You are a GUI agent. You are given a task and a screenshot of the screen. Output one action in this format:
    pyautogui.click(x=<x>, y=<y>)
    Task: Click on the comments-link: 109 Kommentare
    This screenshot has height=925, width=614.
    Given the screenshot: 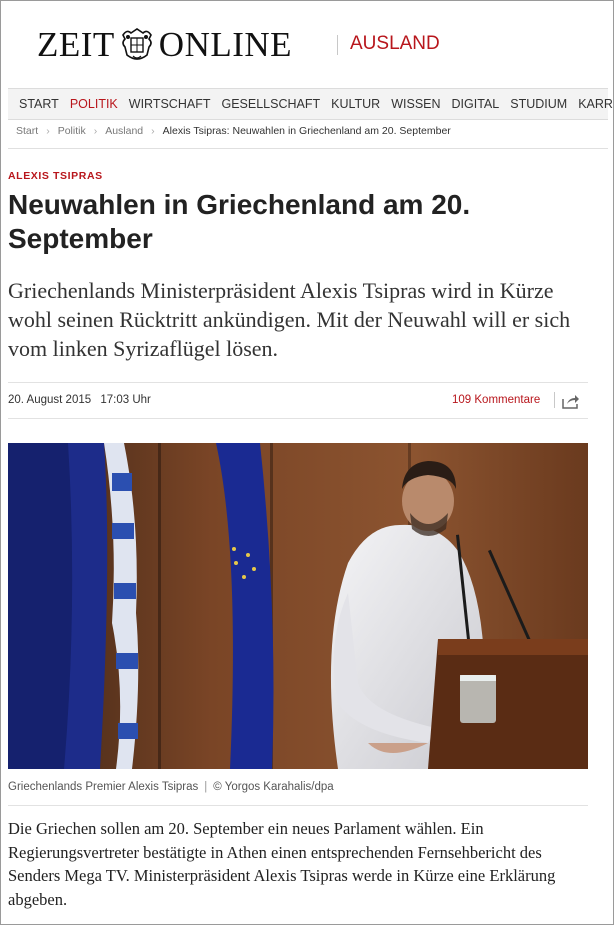 What is the action you would take?
    pyautogui.click(x=496, y=400)
    